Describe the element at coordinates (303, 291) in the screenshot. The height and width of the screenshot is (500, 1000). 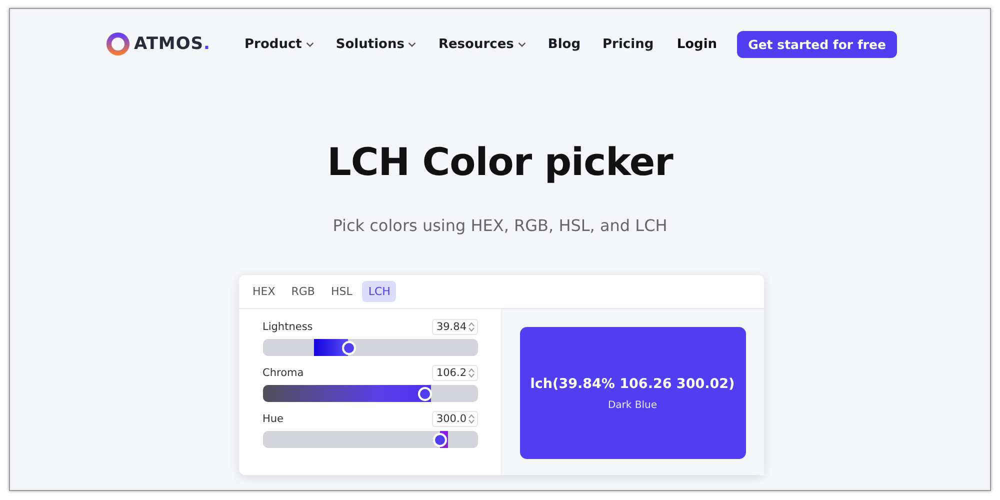
I see `format-tab: RGB` at that location.